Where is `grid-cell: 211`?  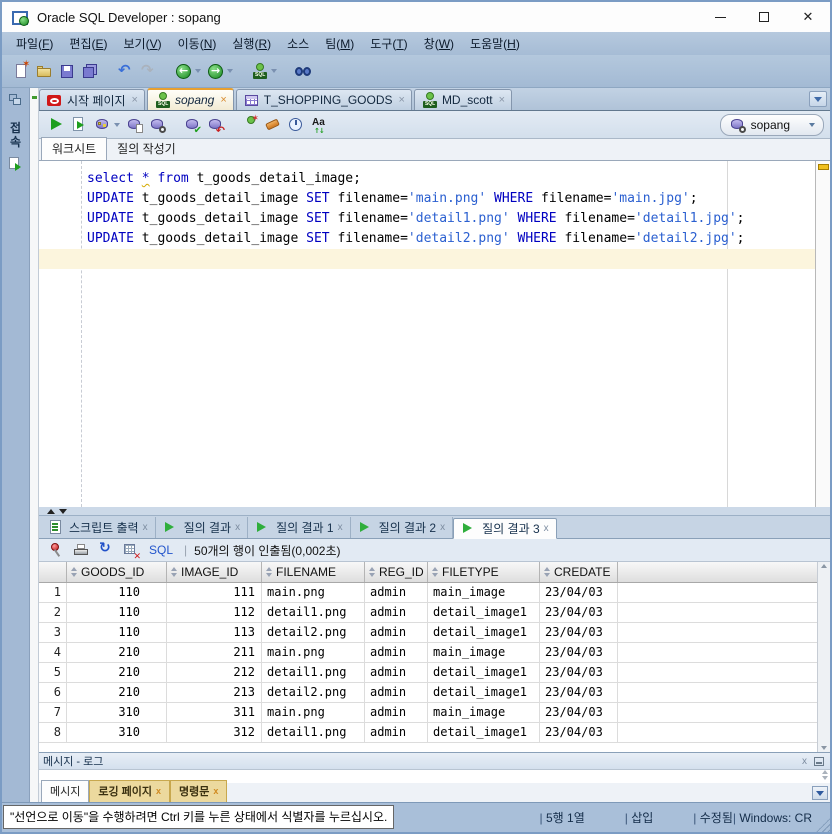 grid-cell: 211 is located at coordinates (214, 652).